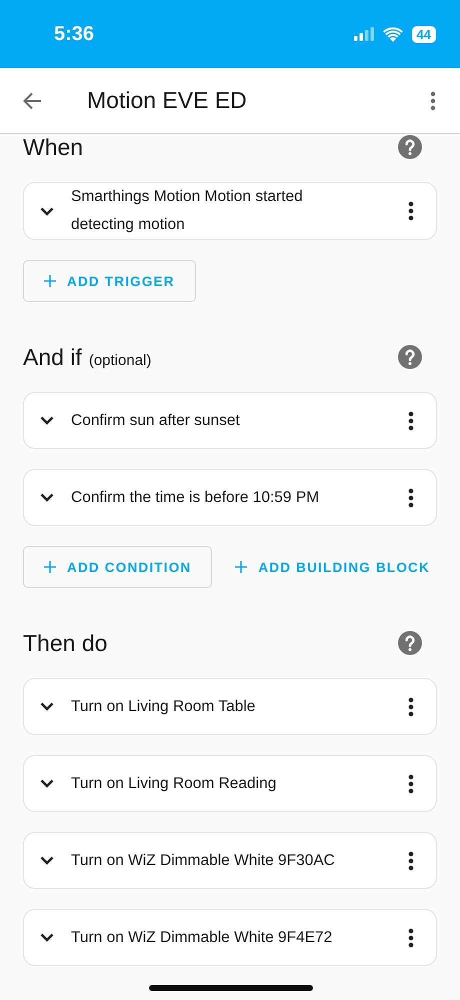 This screenshot has height=1000, width=460. What do you see at coordinates (74, 34) in the screenshot?
I see `status-time: 5:36` at bounding box center [74, 34].